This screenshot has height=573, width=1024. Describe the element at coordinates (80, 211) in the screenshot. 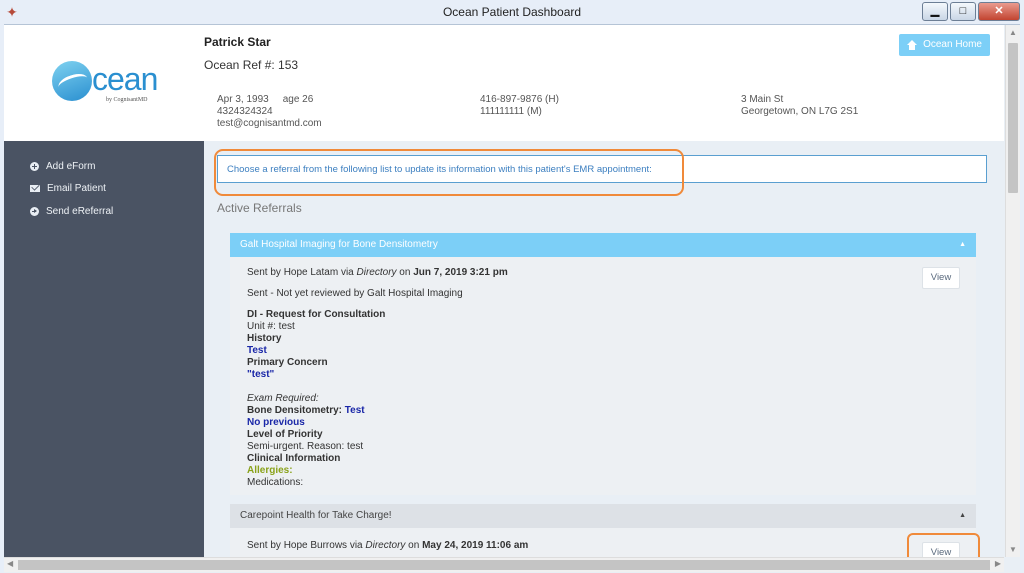

I see `sidebar-item-label: Send eReferral` at that location.